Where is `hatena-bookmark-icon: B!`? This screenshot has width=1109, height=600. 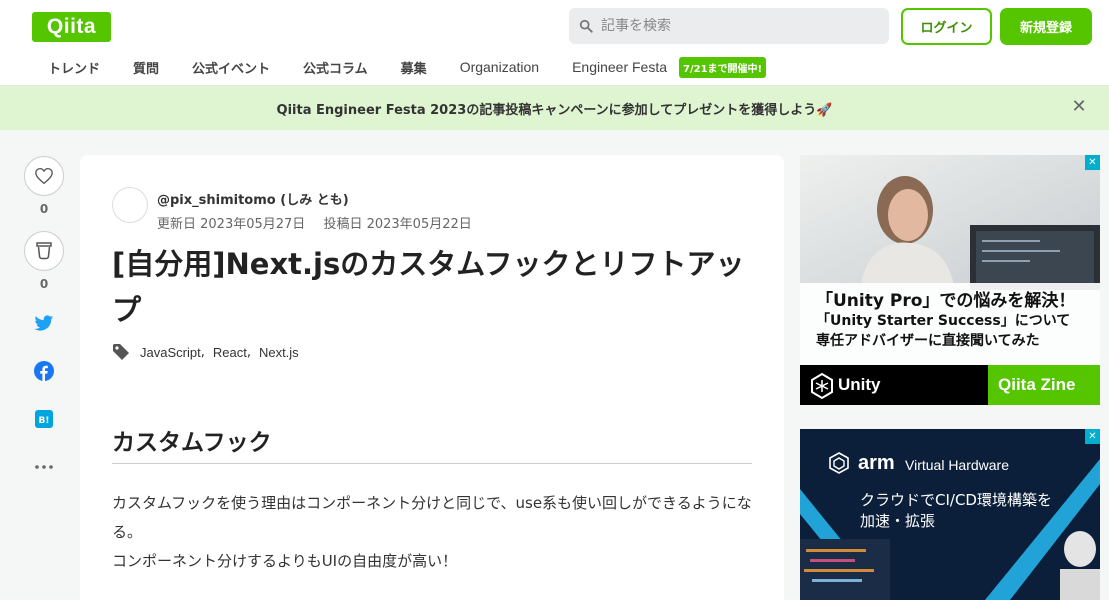 hatena-bookmark-icon: B! is located at coordinates (44, 419).